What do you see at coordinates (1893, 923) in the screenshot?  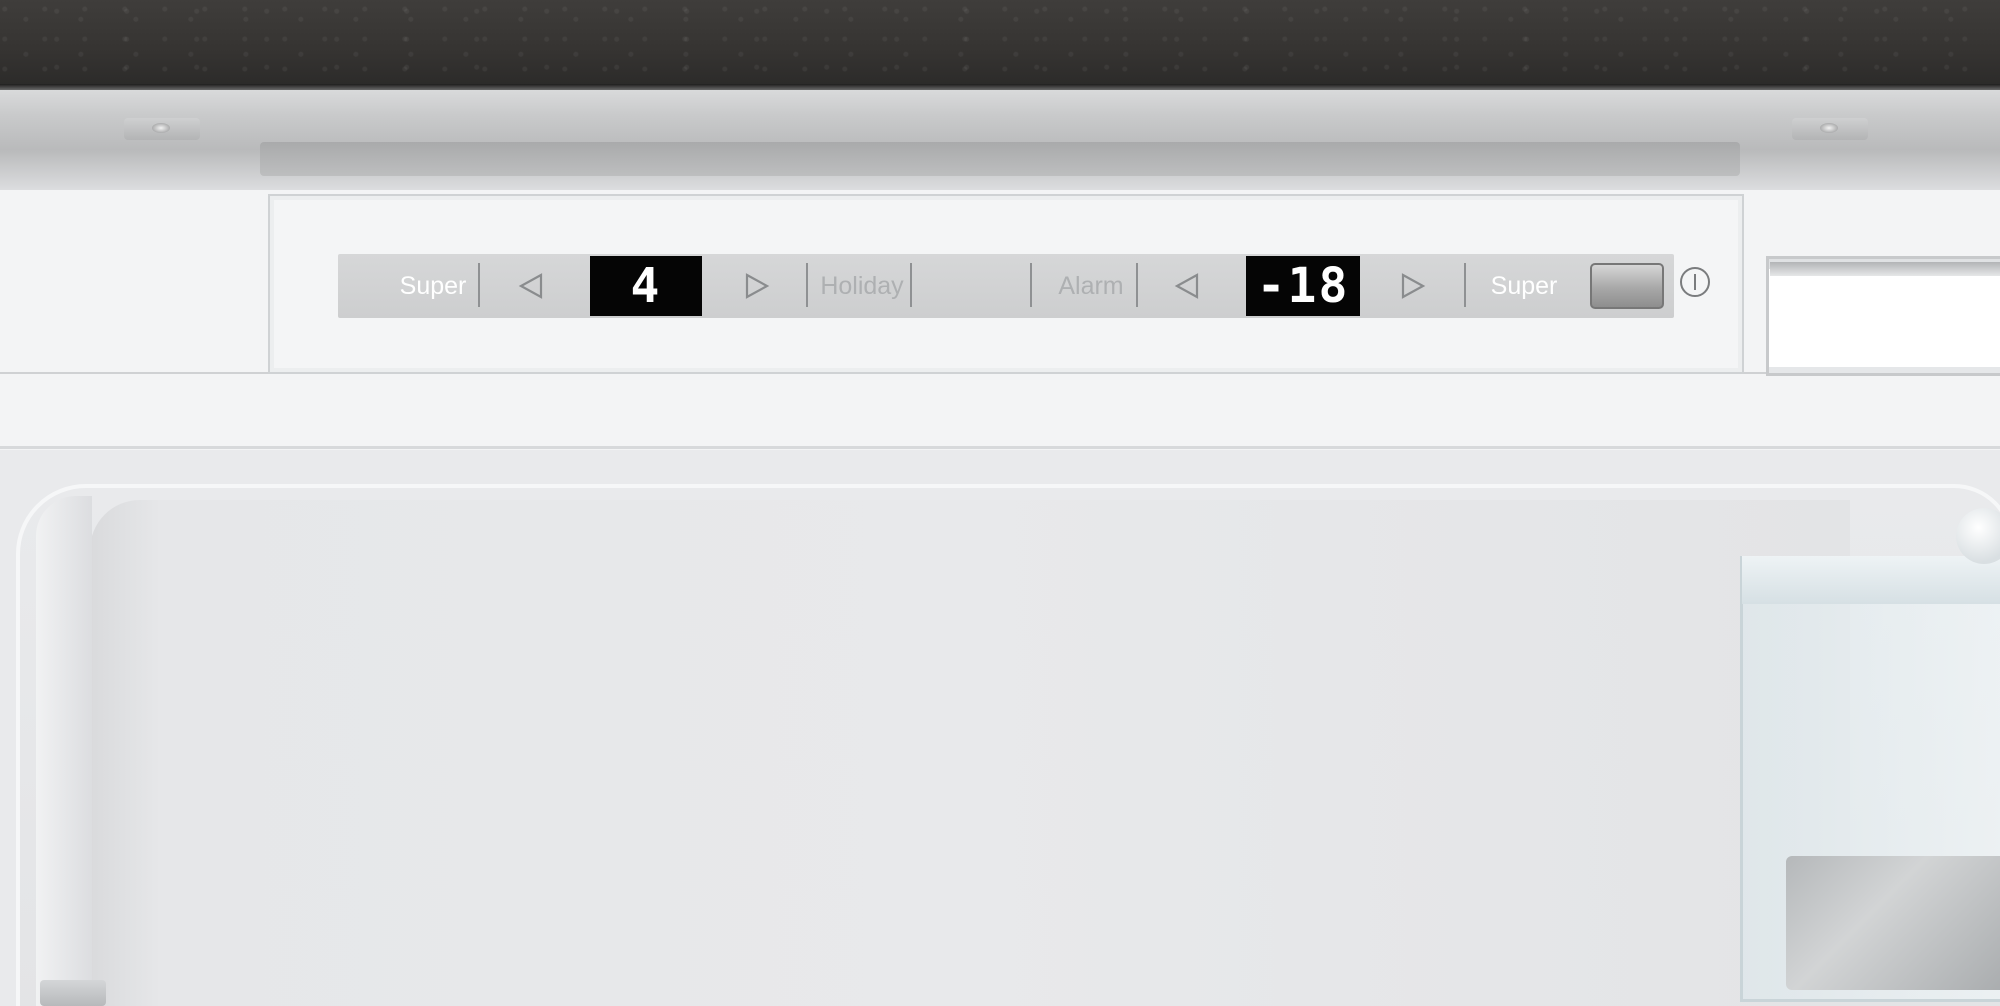 I see `door-shelf-steel-trim` at bounding box center [1893, 923].